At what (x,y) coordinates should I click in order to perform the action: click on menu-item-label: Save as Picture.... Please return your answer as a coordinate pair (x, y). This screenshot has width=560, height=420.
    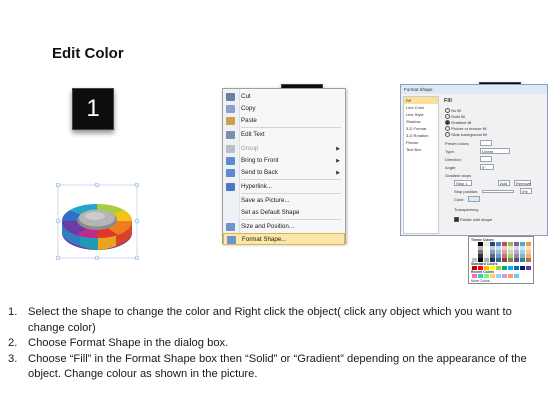
    Looking at the image, I should click on (265, 200).